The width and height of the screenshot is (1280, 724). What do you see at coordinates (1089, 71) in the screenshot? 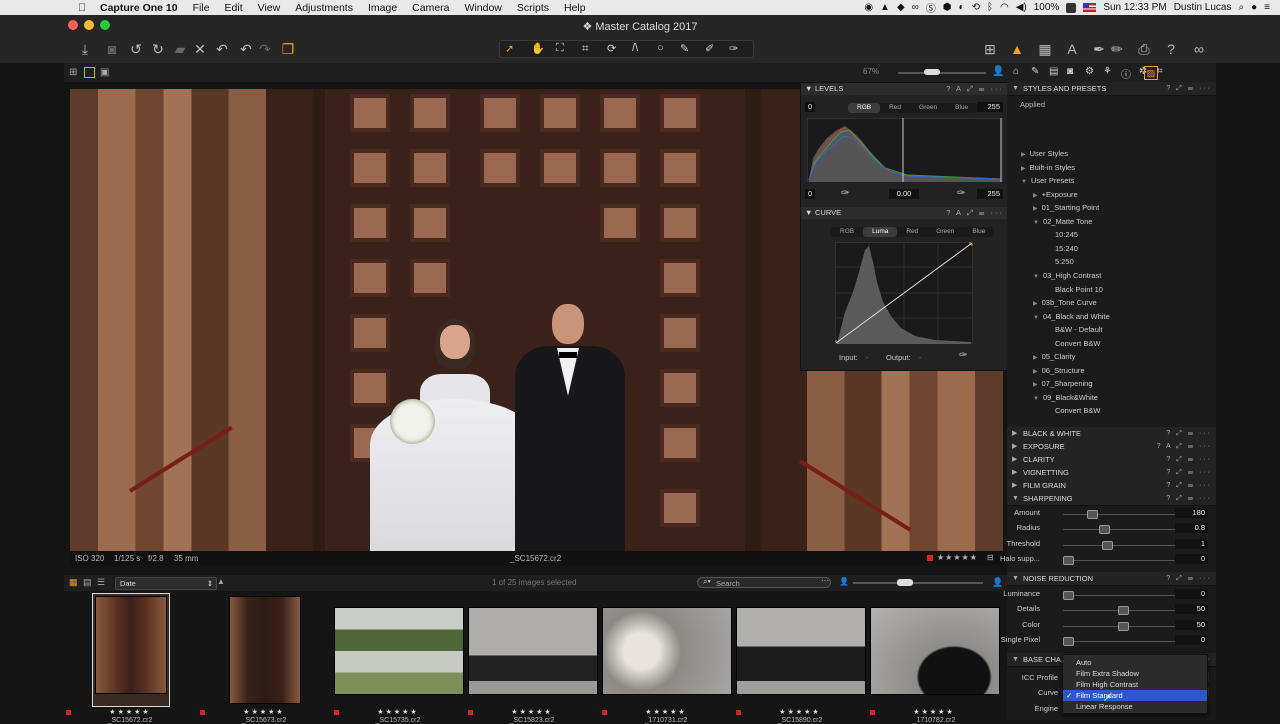
I see `tab-settings-icon: ⚙` at bounding box center [1089, 71].